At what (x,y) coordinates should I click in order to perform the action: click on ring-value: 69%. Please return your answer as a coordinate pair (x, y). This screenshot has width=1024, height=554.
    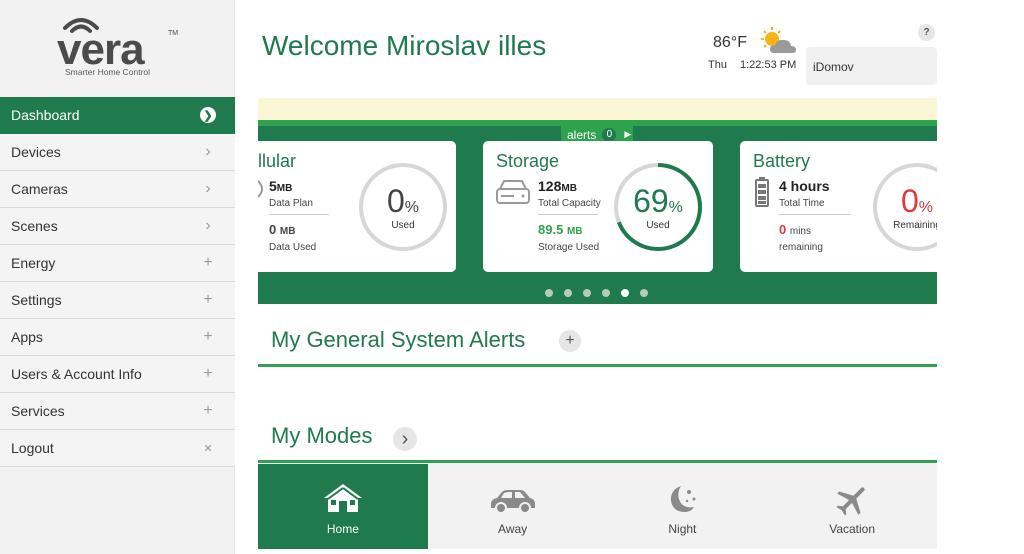
    Looking at the image, I should click on (658, 201).